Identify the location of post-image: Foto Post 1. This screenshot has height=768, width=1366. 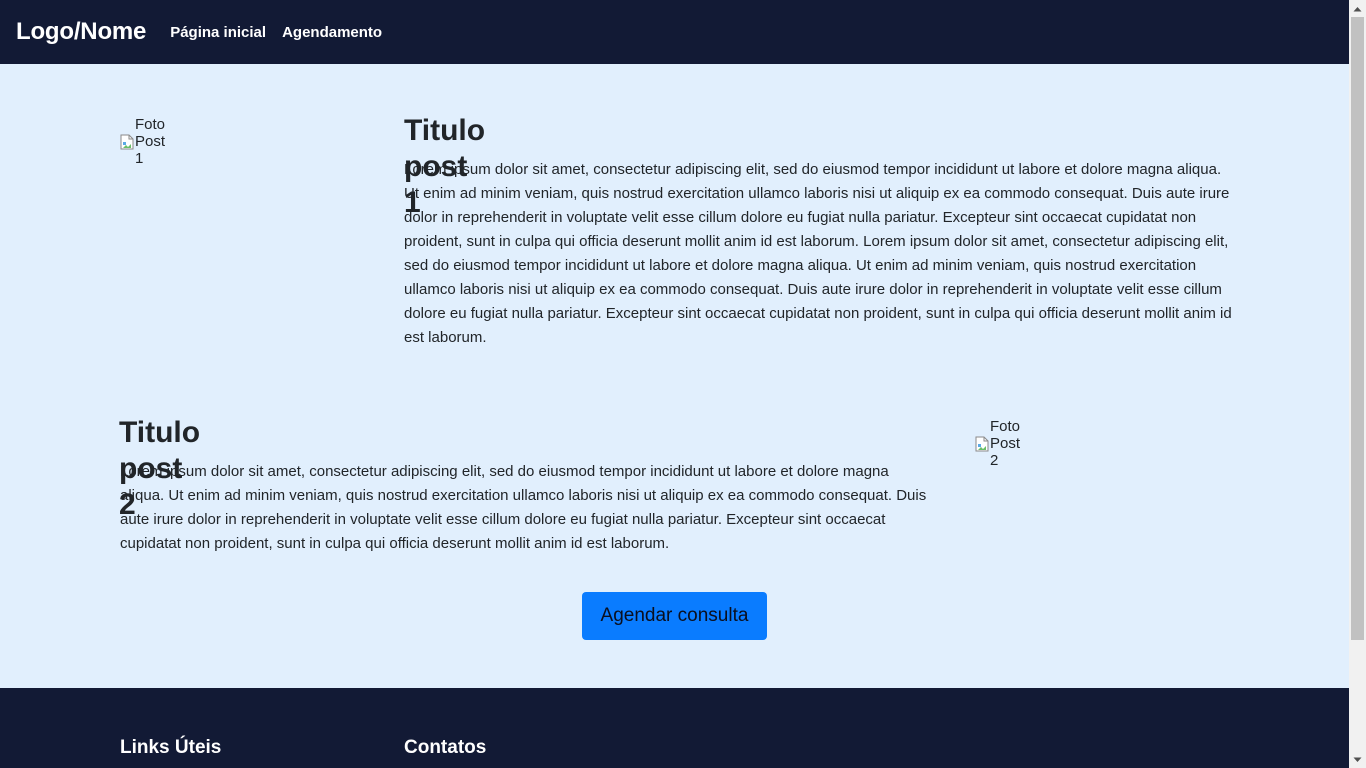
(142, 141).